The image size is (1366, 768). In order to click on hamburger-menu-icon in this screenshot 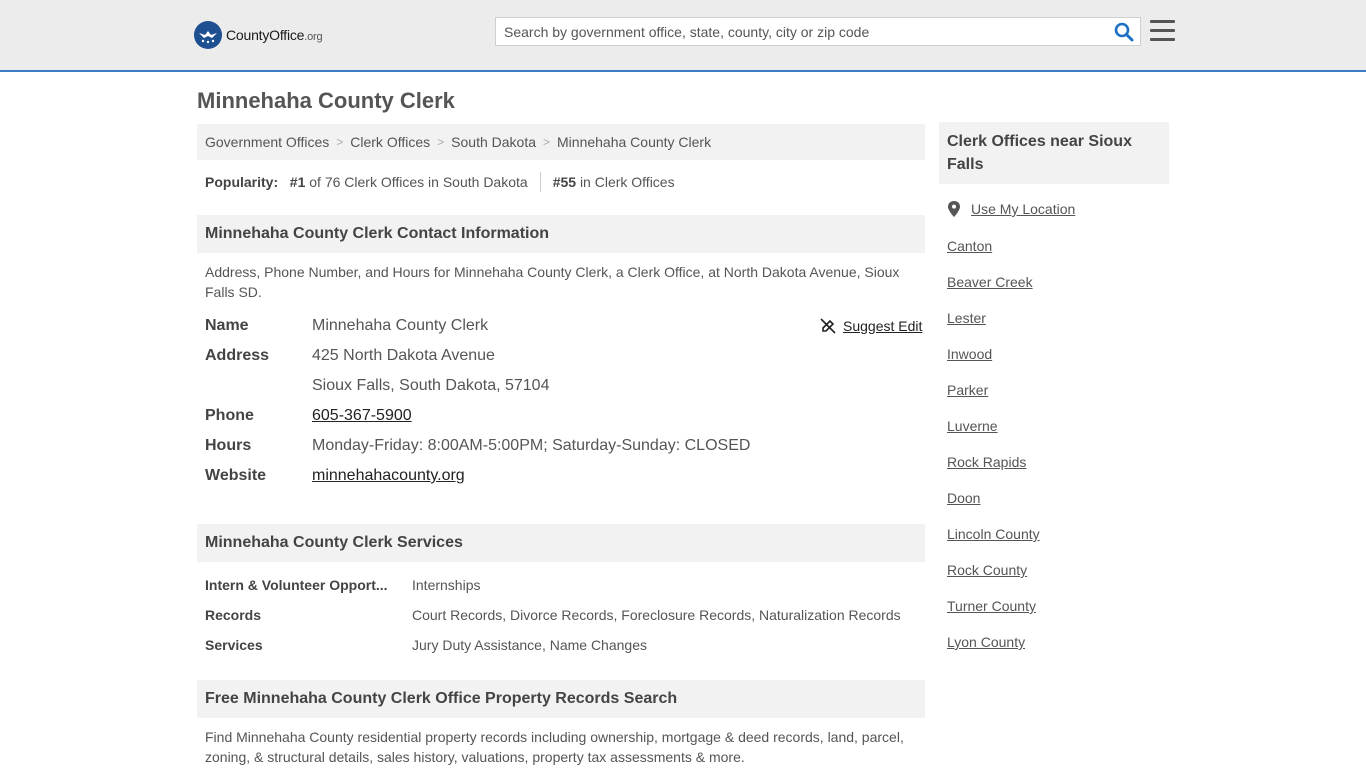, I will do `click(1162, 31)`.